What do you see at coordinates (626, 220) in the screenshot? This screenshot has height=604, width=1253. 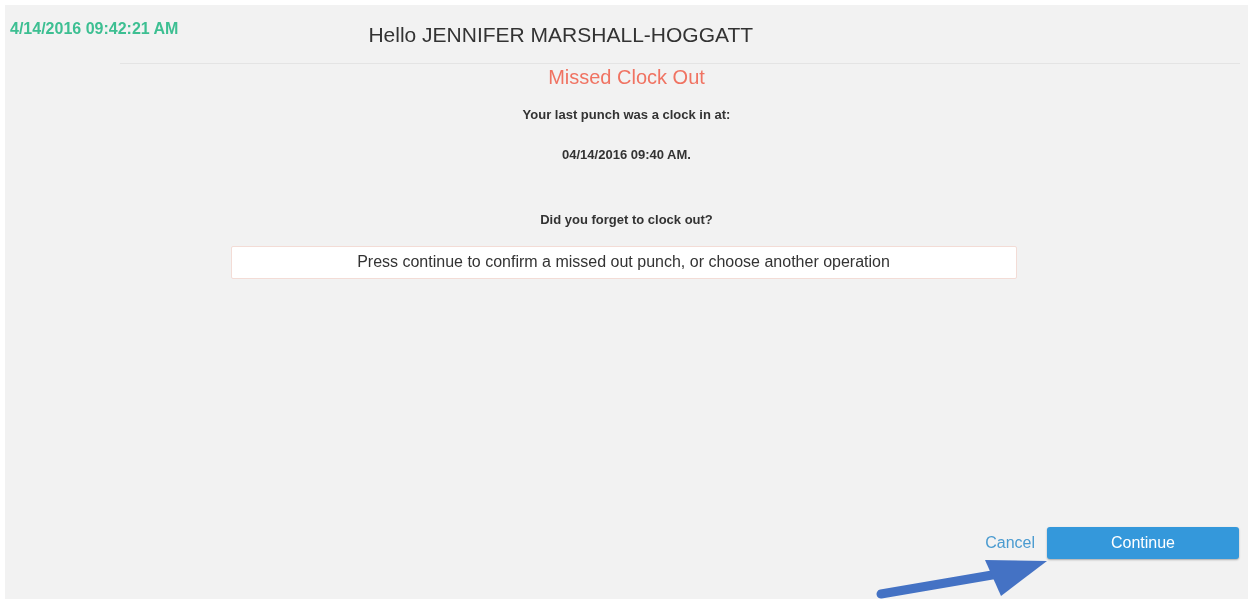 I see `info-text: Did you forget to clock out?` at bounding box center [626, 220].